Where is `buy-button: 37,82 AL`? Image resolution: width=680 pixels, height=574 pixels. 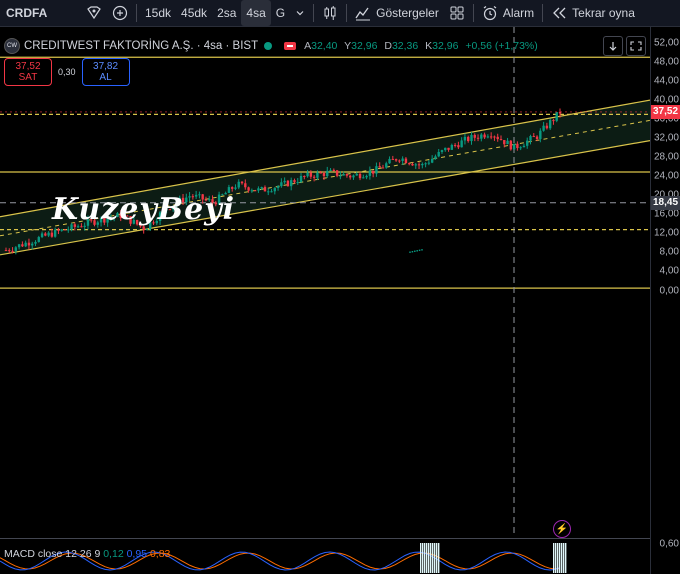
buy-button: 37,82 AL is located at coordinates (105, 72).